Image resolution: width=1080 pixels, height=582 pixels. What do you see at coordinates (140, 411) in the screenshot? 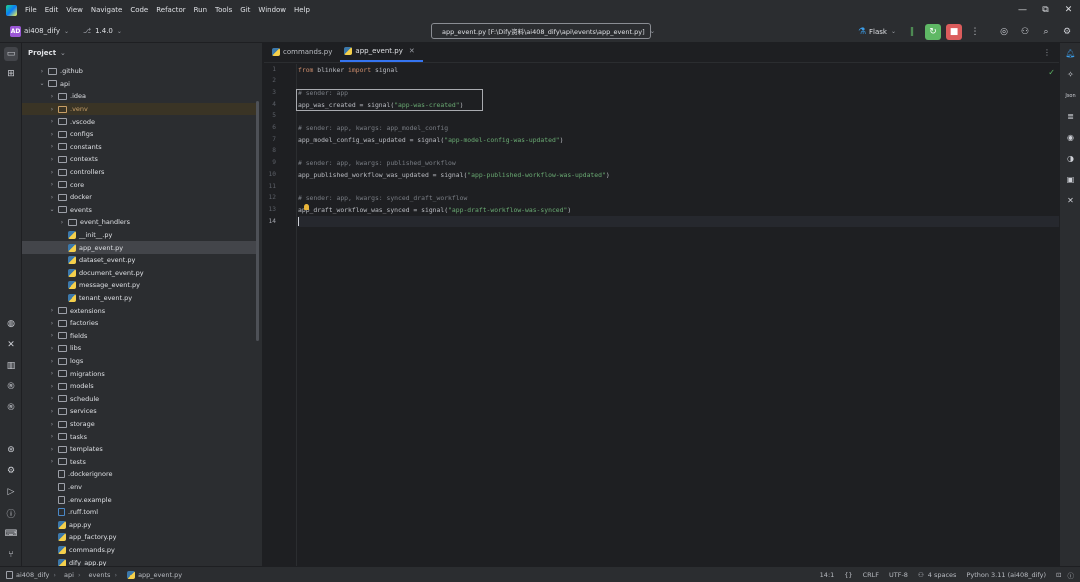
I see `tree-folder: › services` at bounding box center [140, 411].